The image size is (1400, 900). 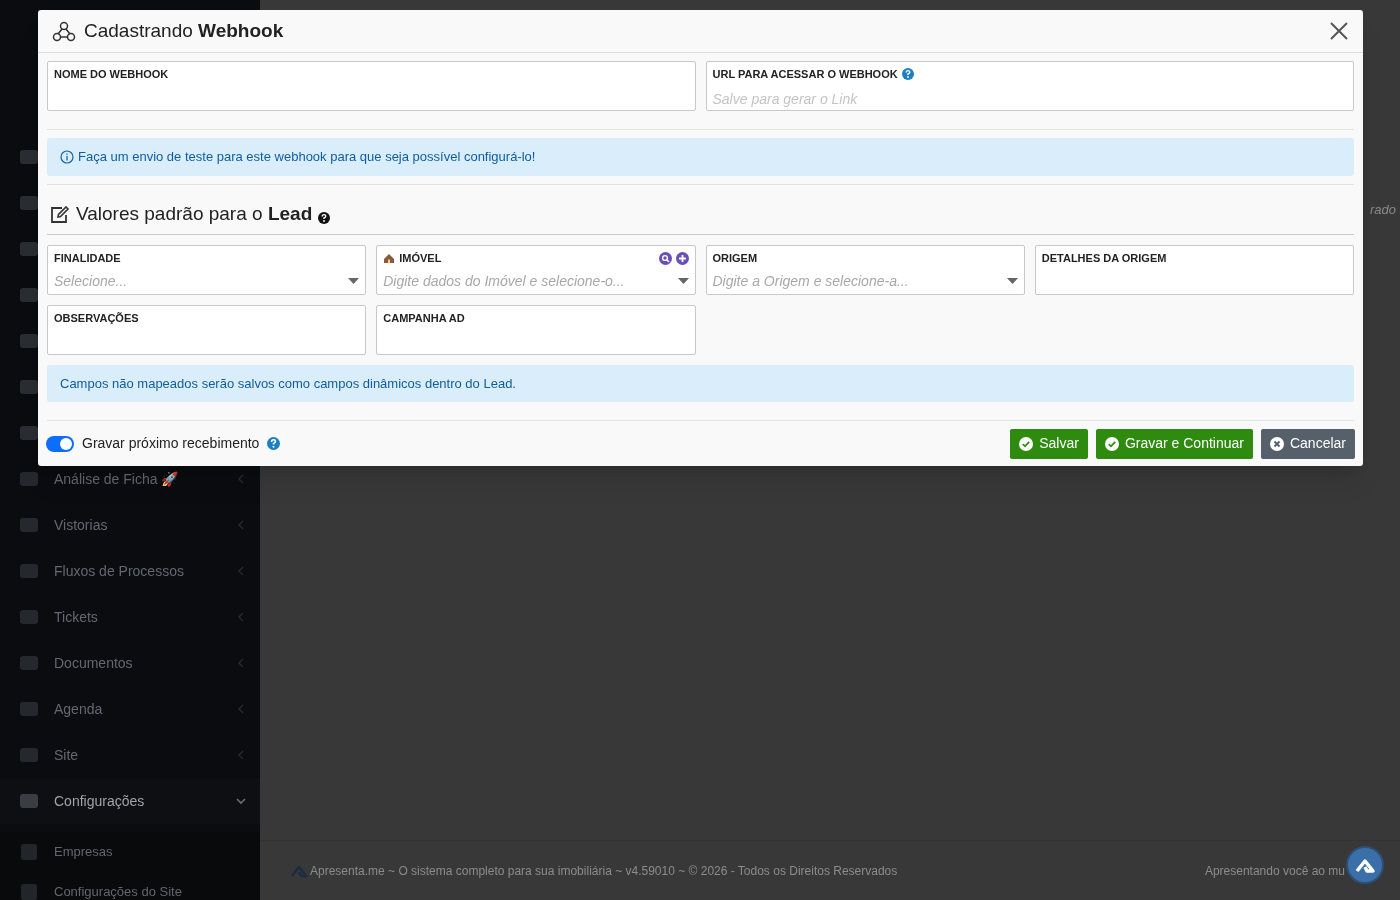 I want to click on info-icon, so click(x=67, y=157).